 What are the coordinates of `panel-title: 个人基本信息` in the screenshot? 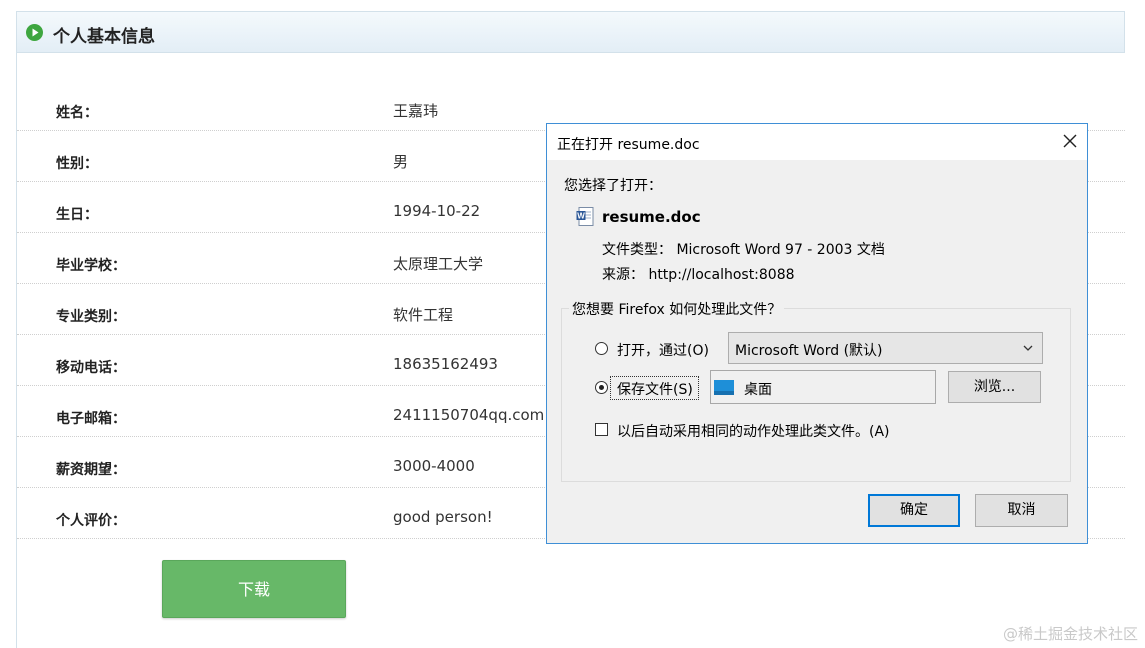 It's located at (104, 37).